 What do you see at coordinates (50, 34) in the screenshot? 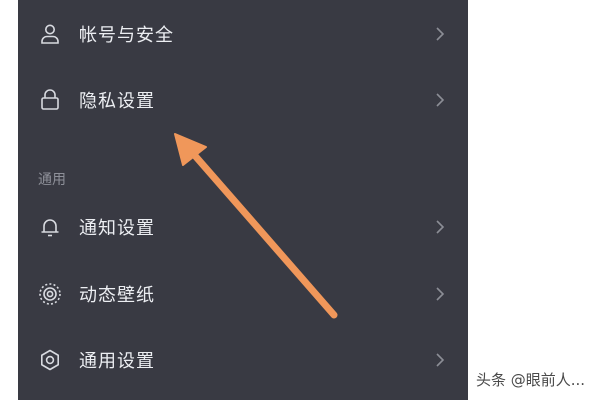
I see `user-icon` at bounding box center [50, 34].